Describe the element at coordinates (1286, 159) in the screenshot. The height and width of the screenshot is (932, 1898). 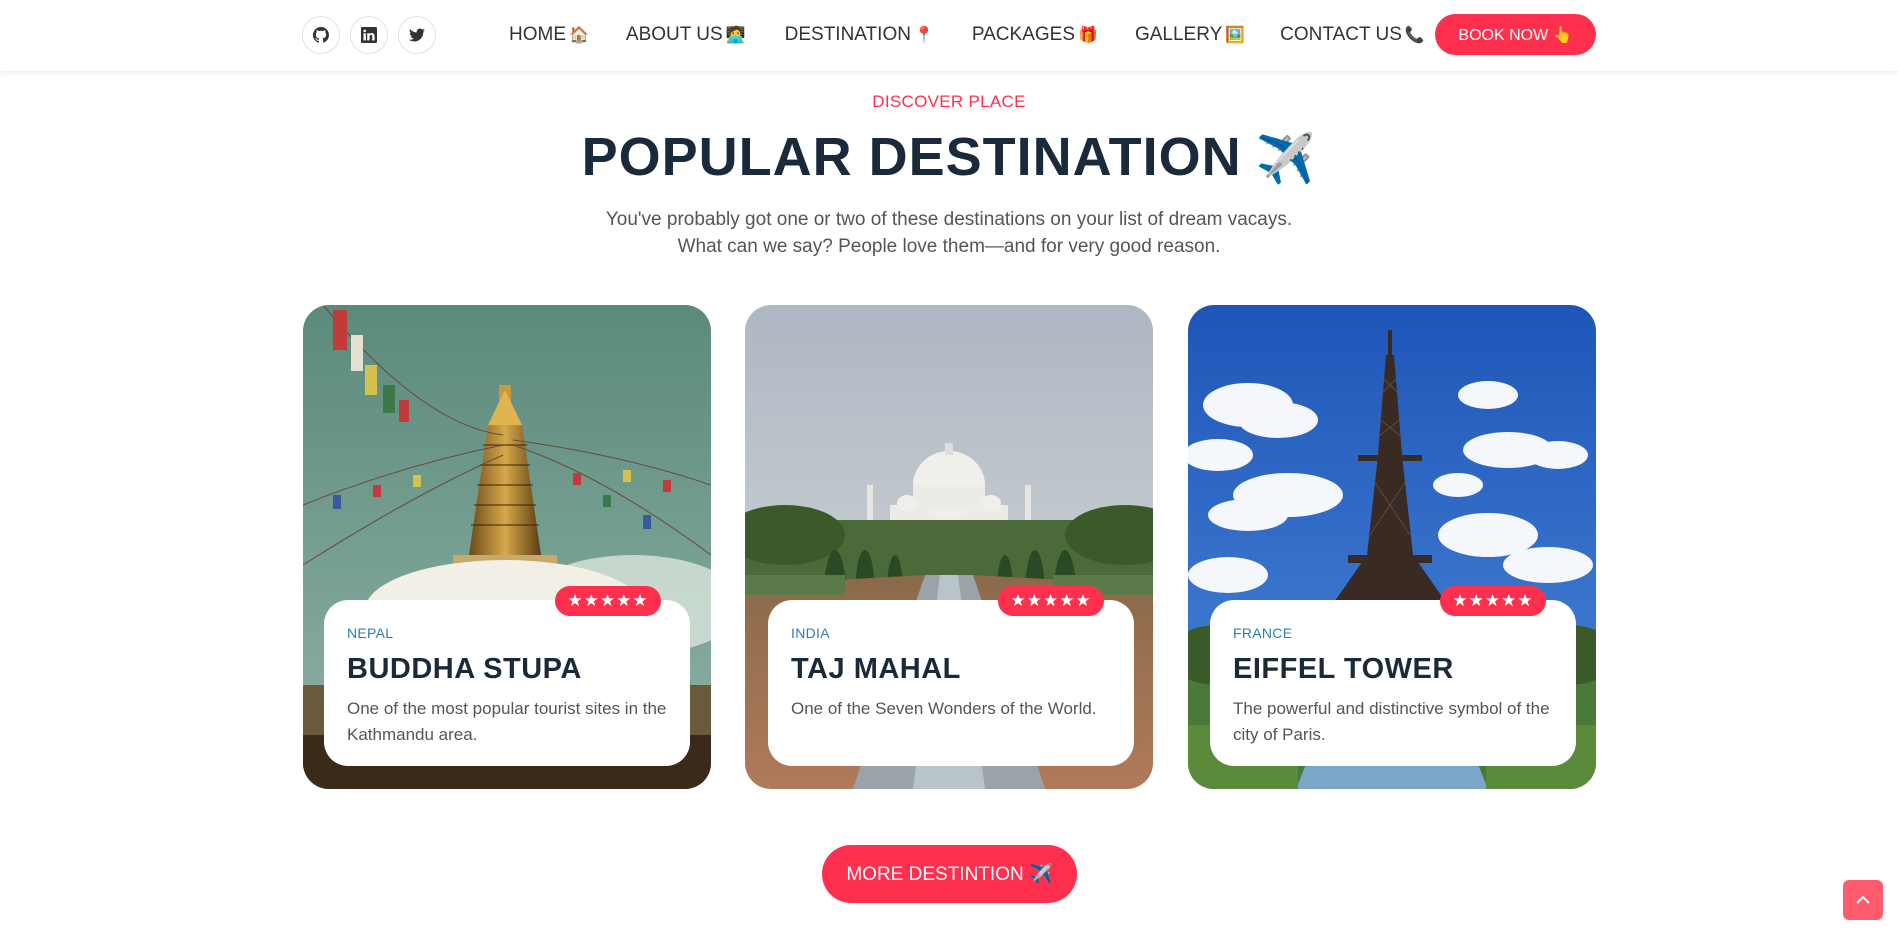
I see `airplane-icon: ✈️` at that location.